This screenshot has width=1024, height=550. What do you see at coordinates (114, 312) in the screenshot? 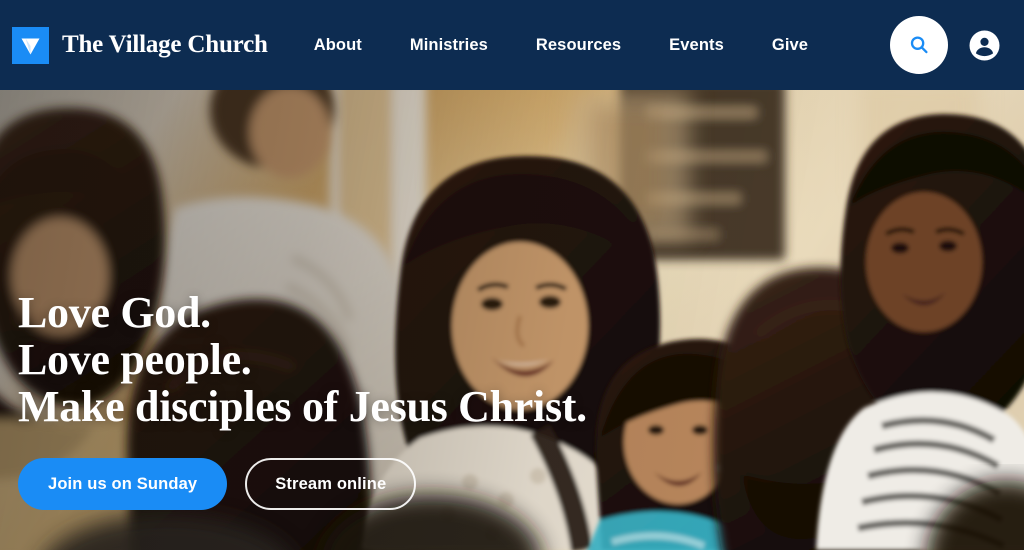
I see `hero-headline-line-1: Love God.` at bounding box center [114, 312].